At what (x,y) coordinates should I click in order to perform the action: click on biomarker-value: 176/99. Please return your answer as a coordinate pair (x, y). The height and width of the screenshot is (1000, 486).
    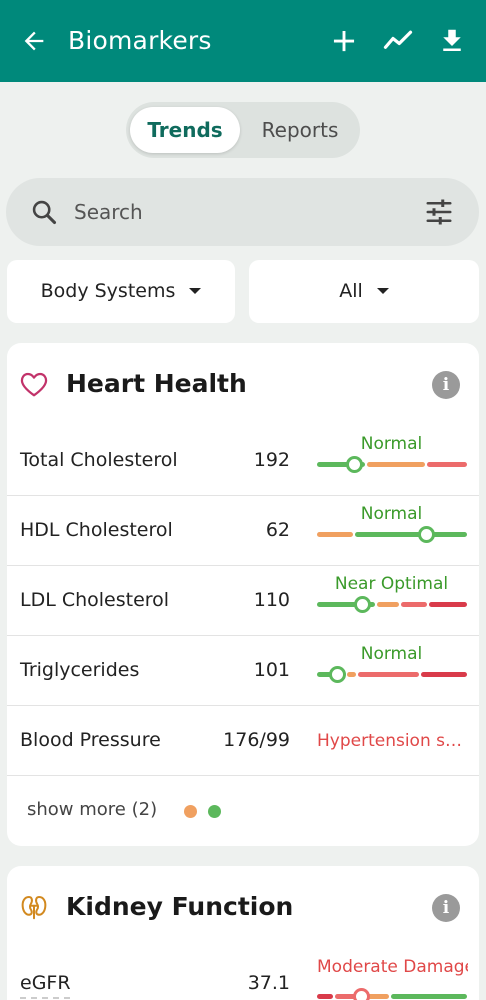
    Looking at the image, I should click on (256, 740).